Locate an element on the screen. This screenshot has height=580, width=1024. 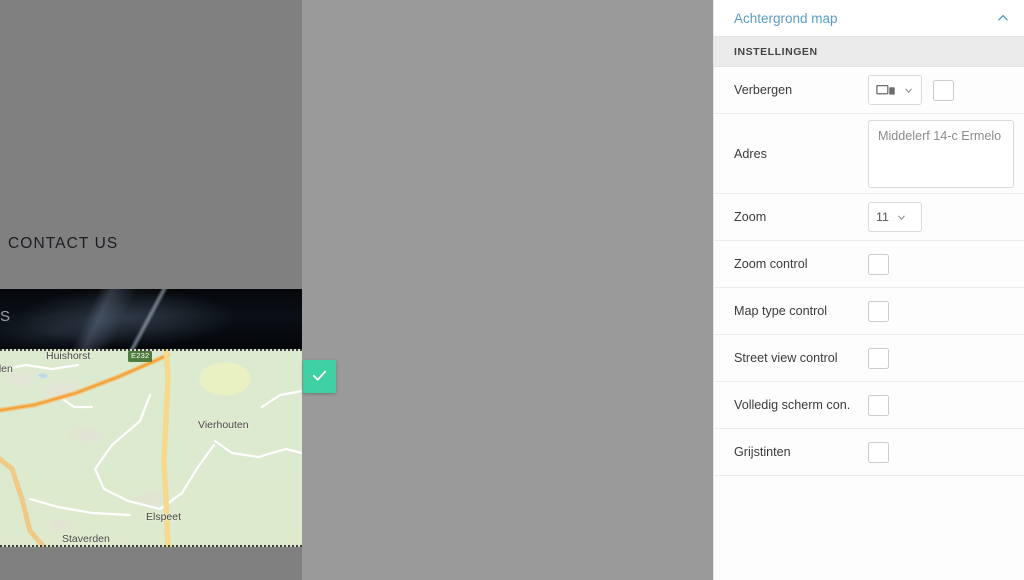
control-group-fullscreen-control is located at coordinates (878, 405).